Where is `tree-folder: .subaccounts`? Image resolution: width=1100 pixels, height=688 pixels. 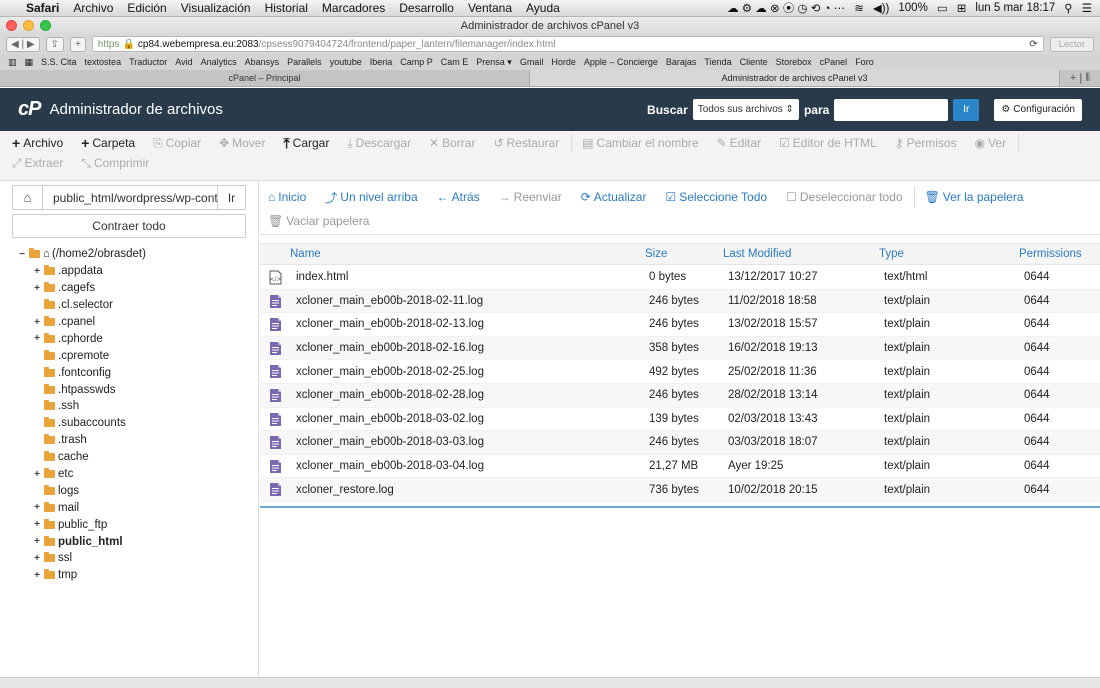 tree-folder: .subaccounts is located at coordinates (142, 423).